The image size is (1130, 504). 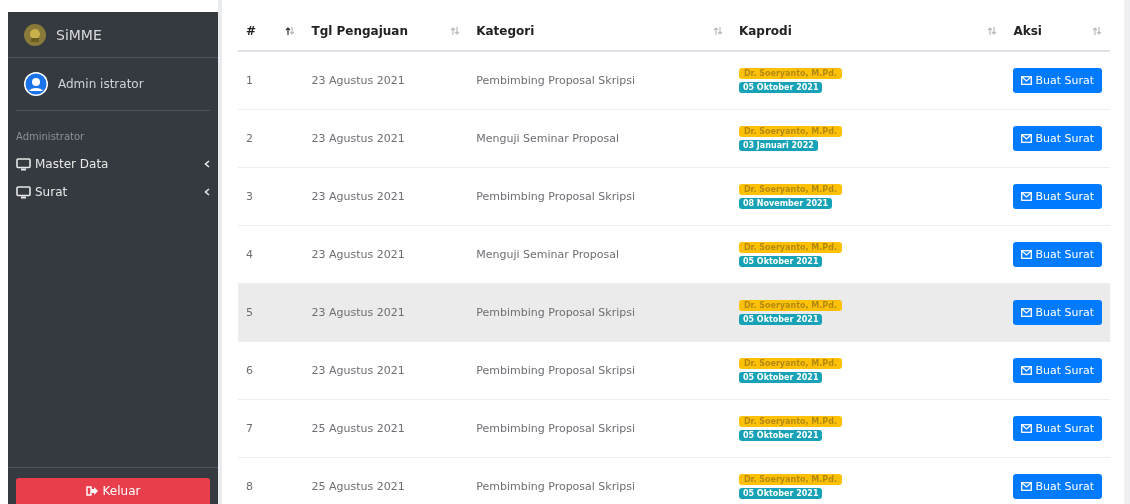 I want to click on table-cell: 1, so click(x=271, y=80).